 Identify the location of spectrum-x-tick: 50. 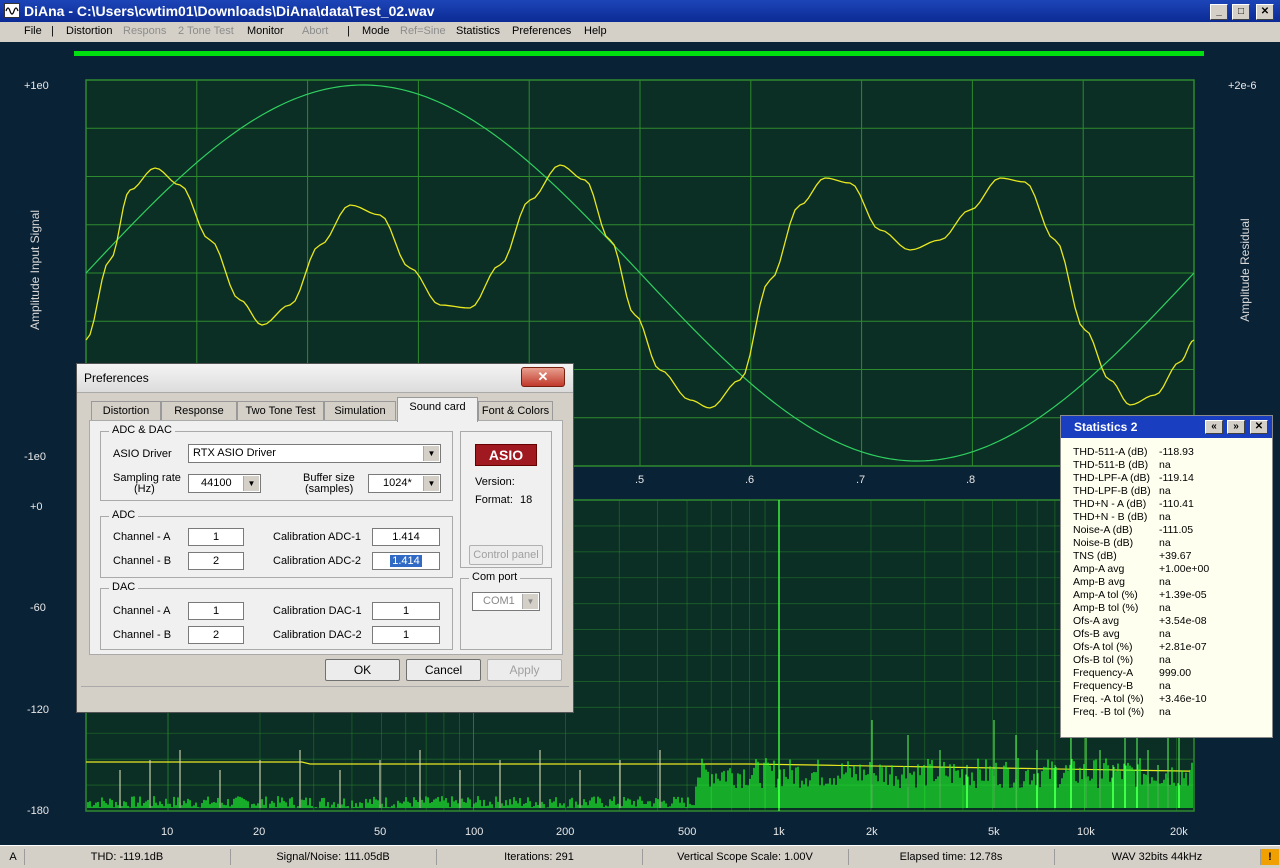
(380, 832).